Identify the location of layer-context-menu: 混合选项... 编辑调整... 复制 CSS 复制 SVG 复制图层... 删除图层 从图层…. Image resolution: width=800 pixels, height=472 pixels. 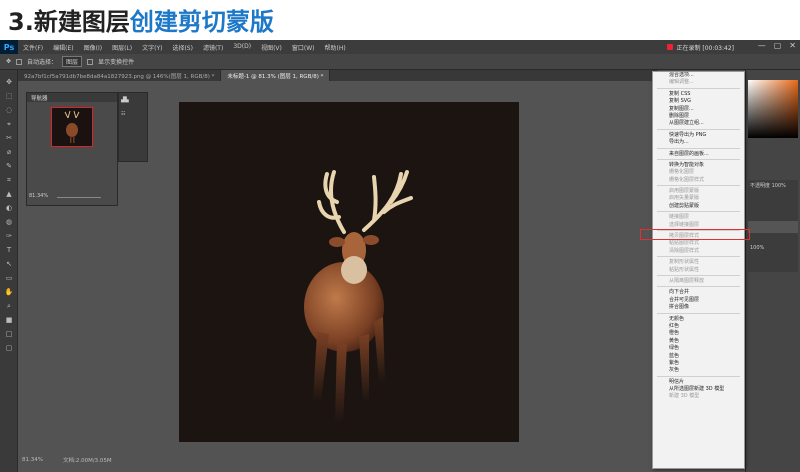
(698, 270).